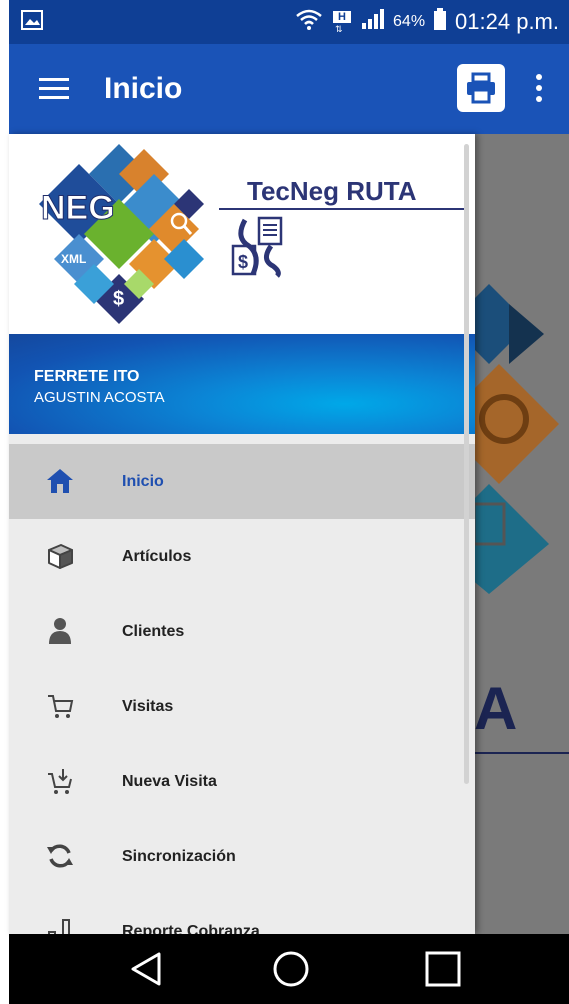  I want to click on brand-title: TecNeg RUTA, so click(332, 191).